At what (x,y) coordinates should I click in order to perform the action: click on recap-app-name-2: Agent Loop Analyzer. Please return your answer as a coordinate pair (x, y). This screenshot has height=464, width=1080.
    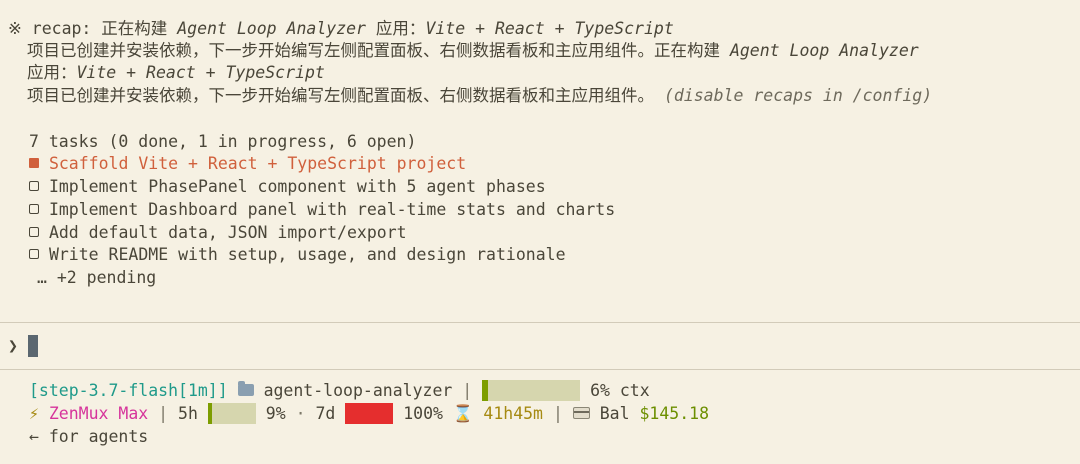
    Looking at the image, I should click on (824, 50).